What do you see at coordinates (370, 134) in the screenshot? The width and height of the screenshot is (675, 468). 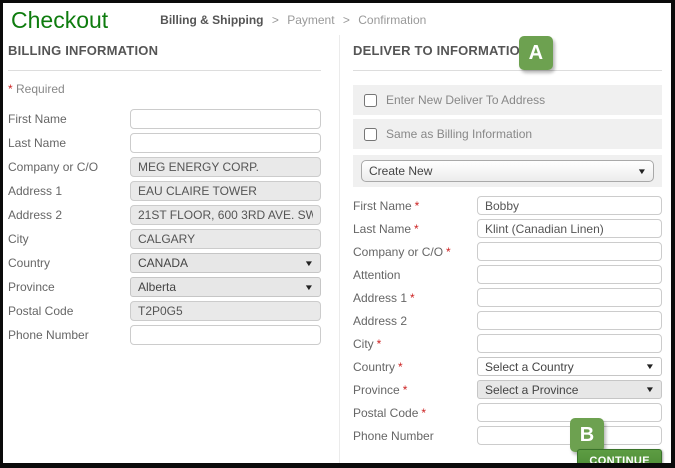 I see `same-as-billing-checkbox` at bounding box center [370, 134].